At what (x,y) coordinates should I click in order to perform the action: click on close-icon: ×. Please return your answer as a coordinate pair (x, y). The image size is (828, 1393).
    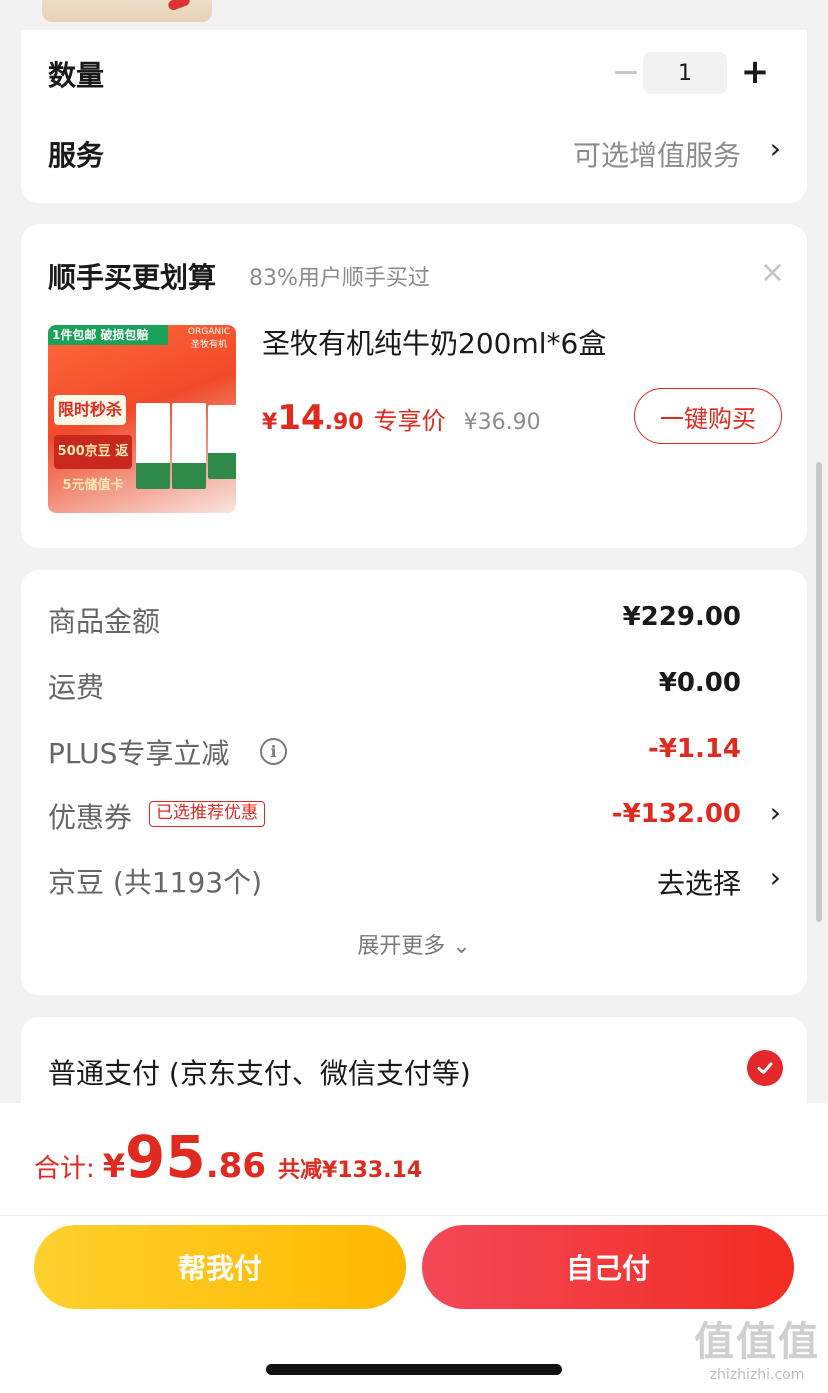
    Looking at the image, I should click on (772, 273).